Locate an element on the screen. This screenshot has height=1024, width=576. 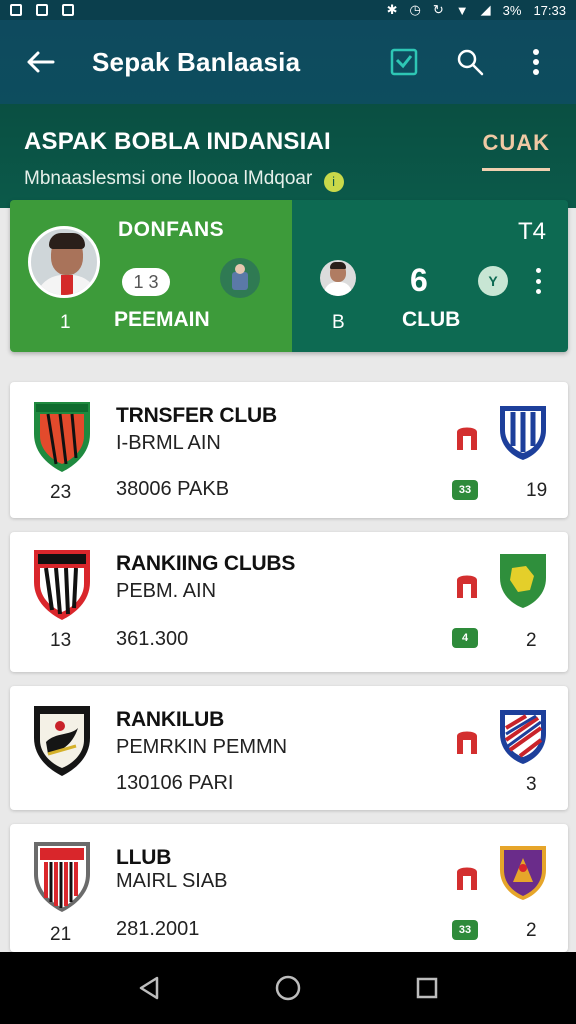
signal-icon: ◢ is located at coordinates (485, 9).